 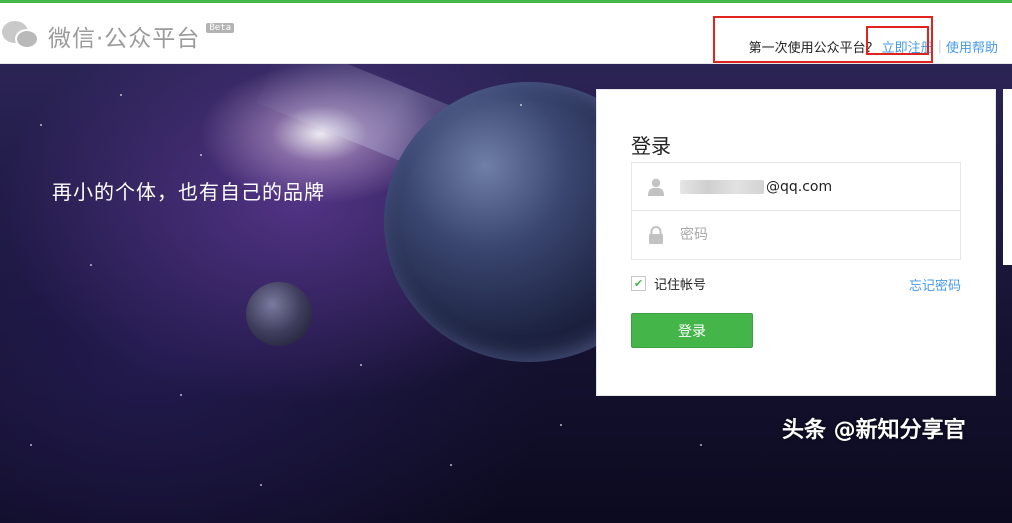 I want to click on secondary-panel-edge, so click(x=1007, y=177).